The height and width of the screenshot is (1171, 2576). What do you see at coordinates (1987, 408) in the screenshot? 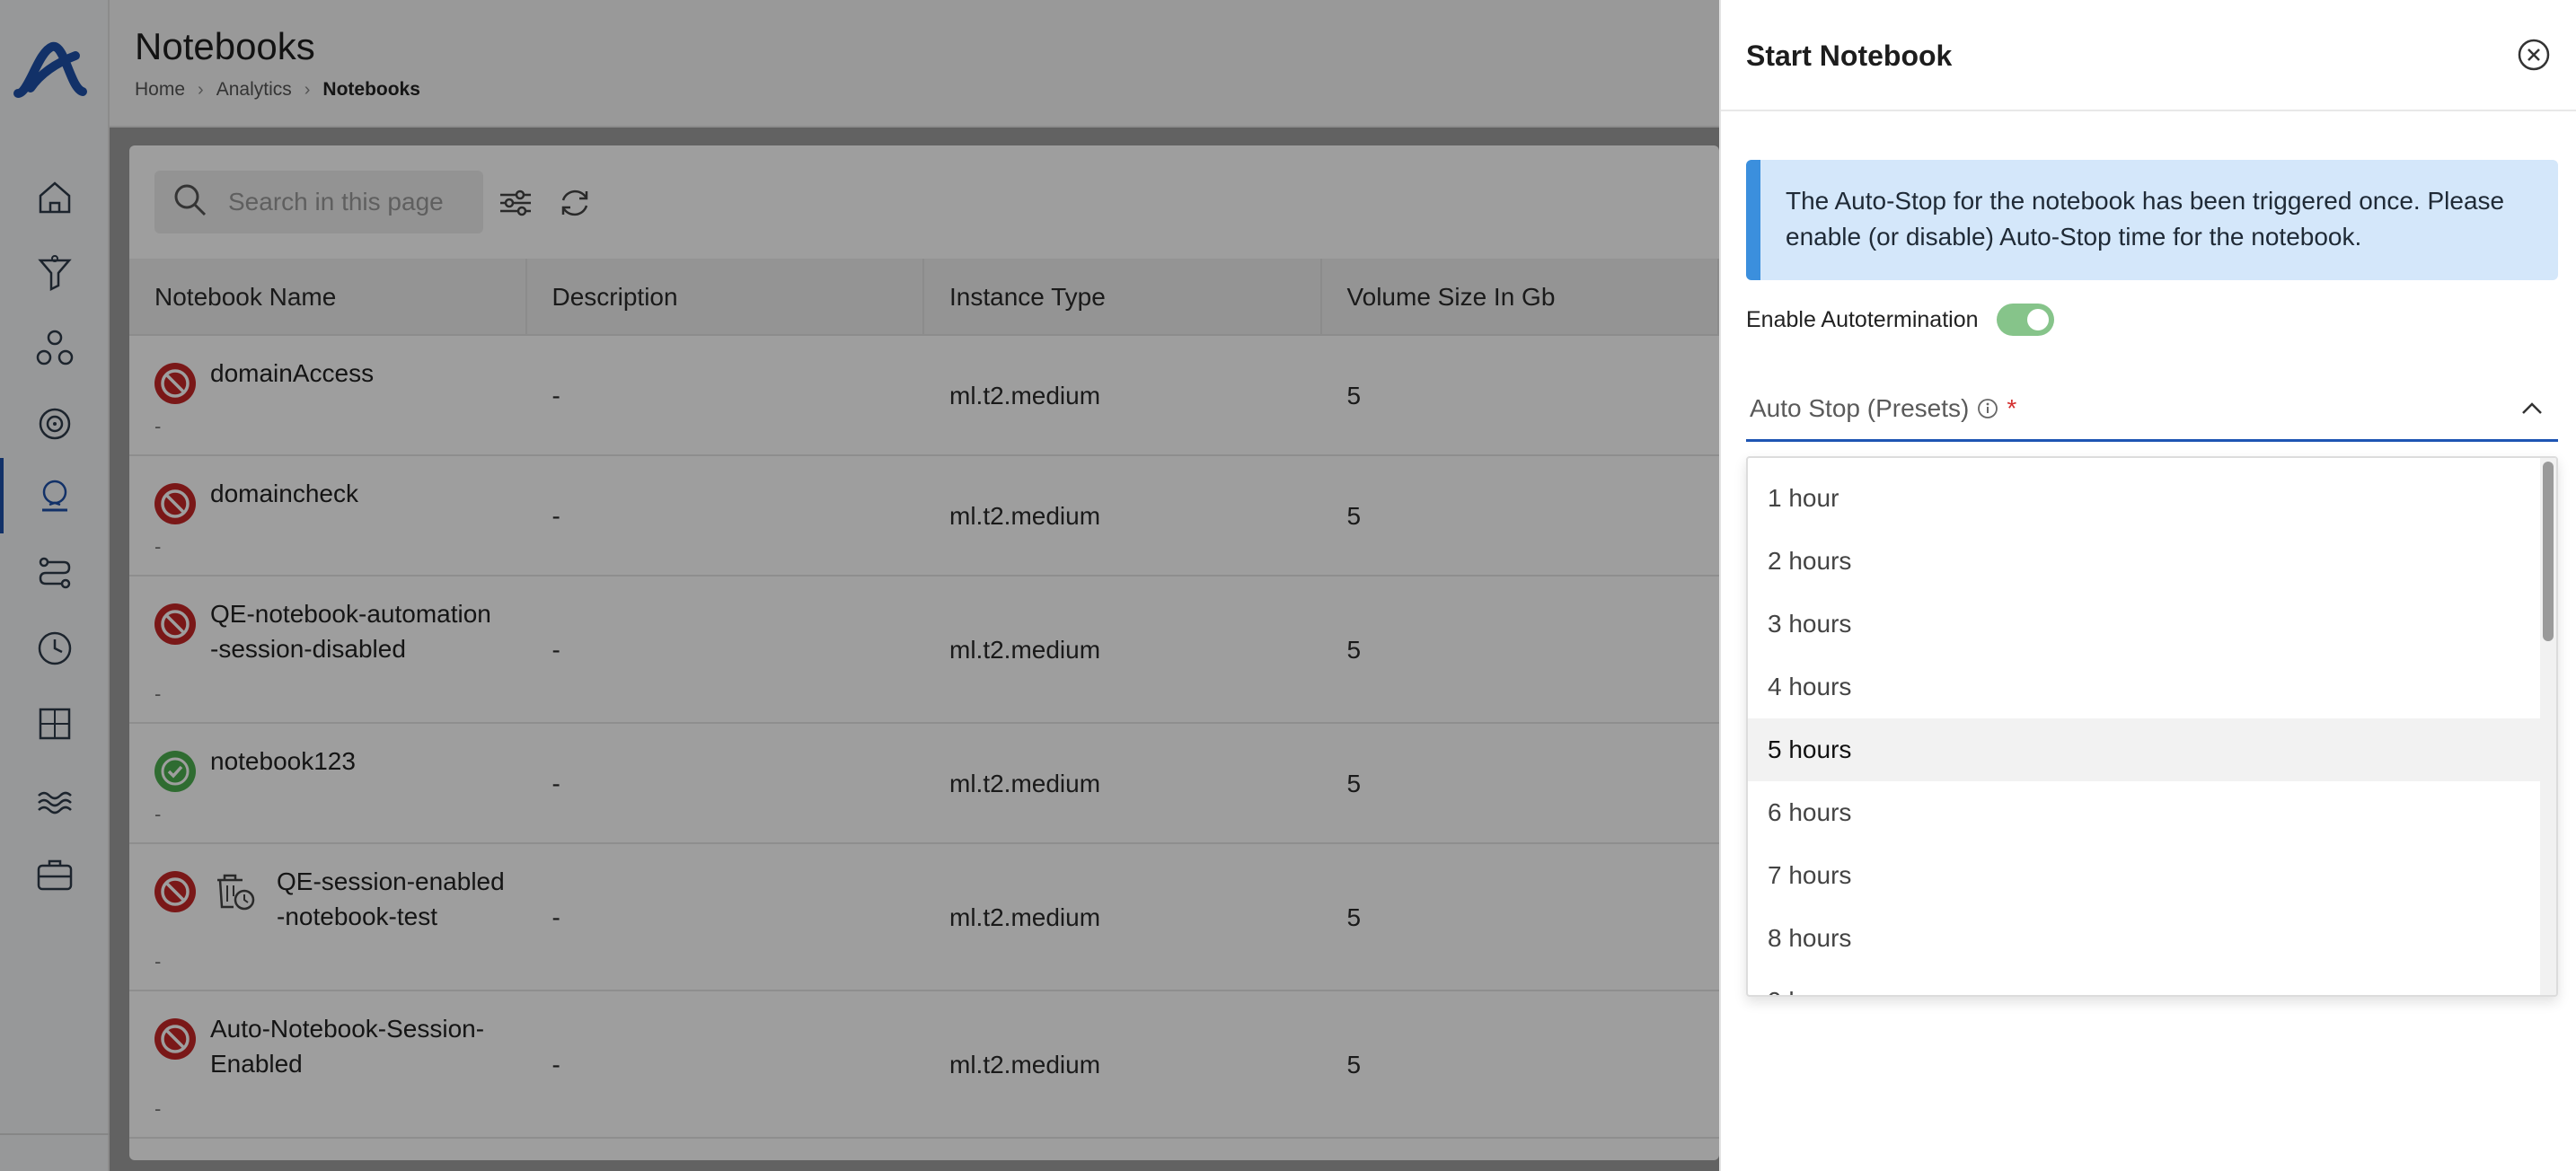
I see `info-icon` at bounding box center [1987, 408].